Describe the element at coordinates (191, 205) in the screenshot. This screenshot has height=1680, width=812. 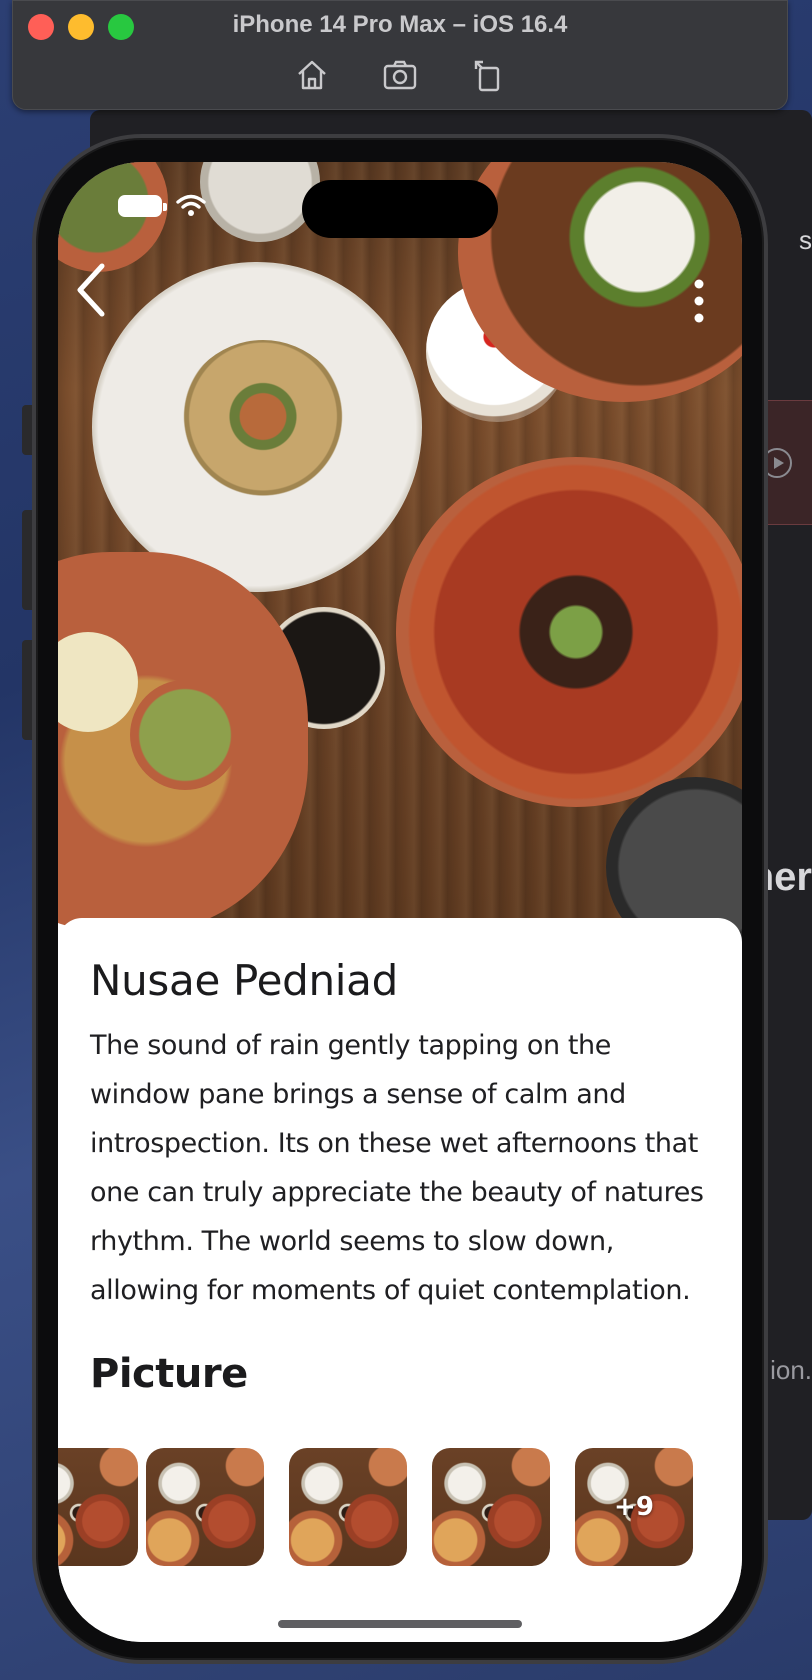
I see `wifi-icon` at that location.